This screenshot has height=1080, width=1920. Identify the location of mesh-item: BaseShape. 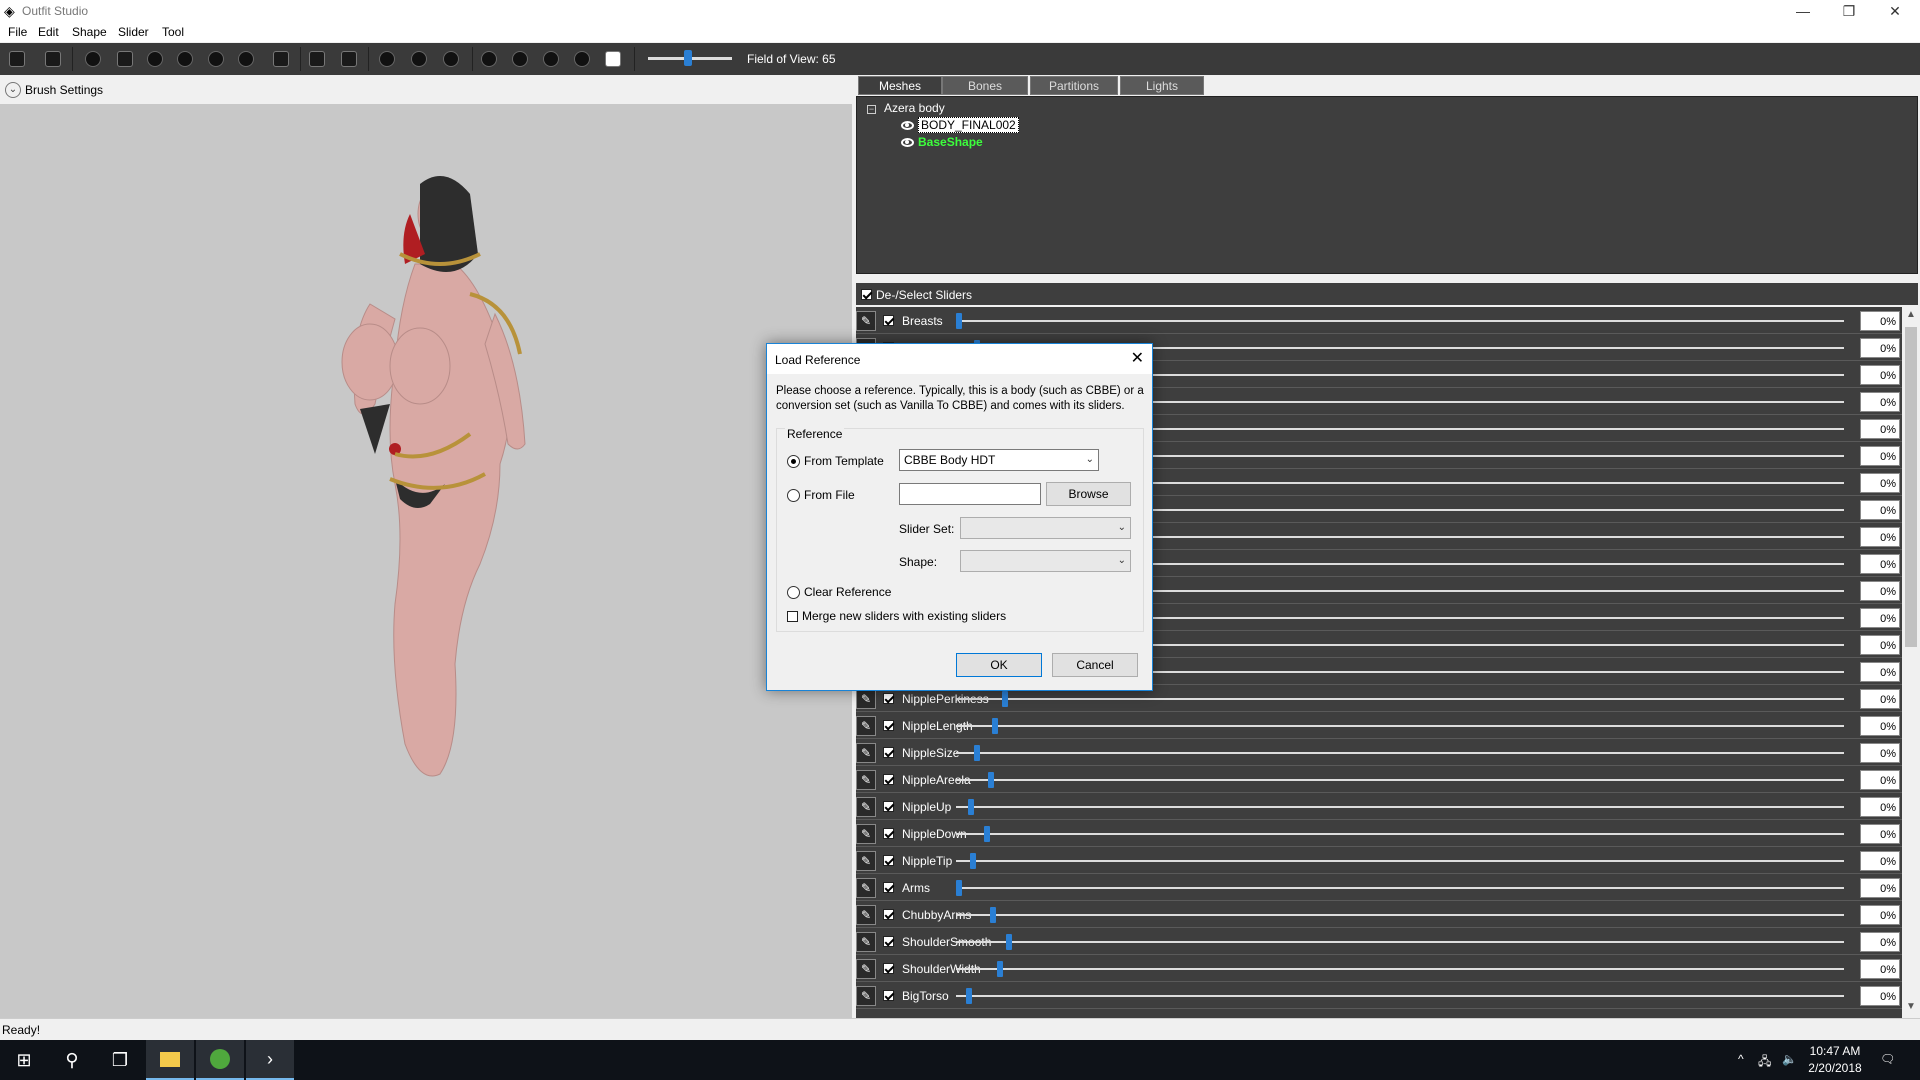
(942, 142).